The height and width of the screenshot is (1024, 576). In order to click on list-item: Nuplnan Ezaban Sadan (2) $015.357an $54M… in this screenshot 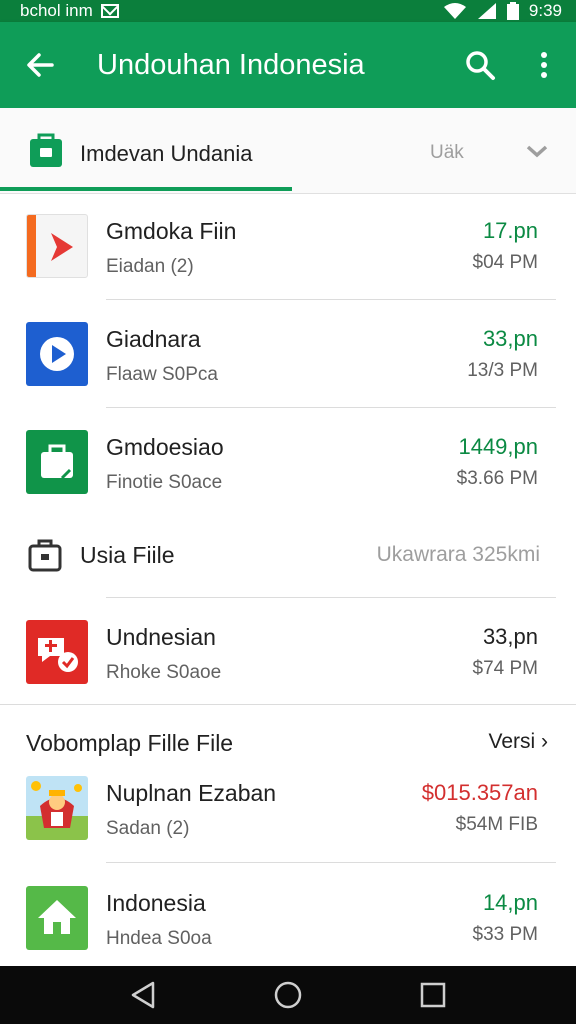, I will do `click(288, 815)`.